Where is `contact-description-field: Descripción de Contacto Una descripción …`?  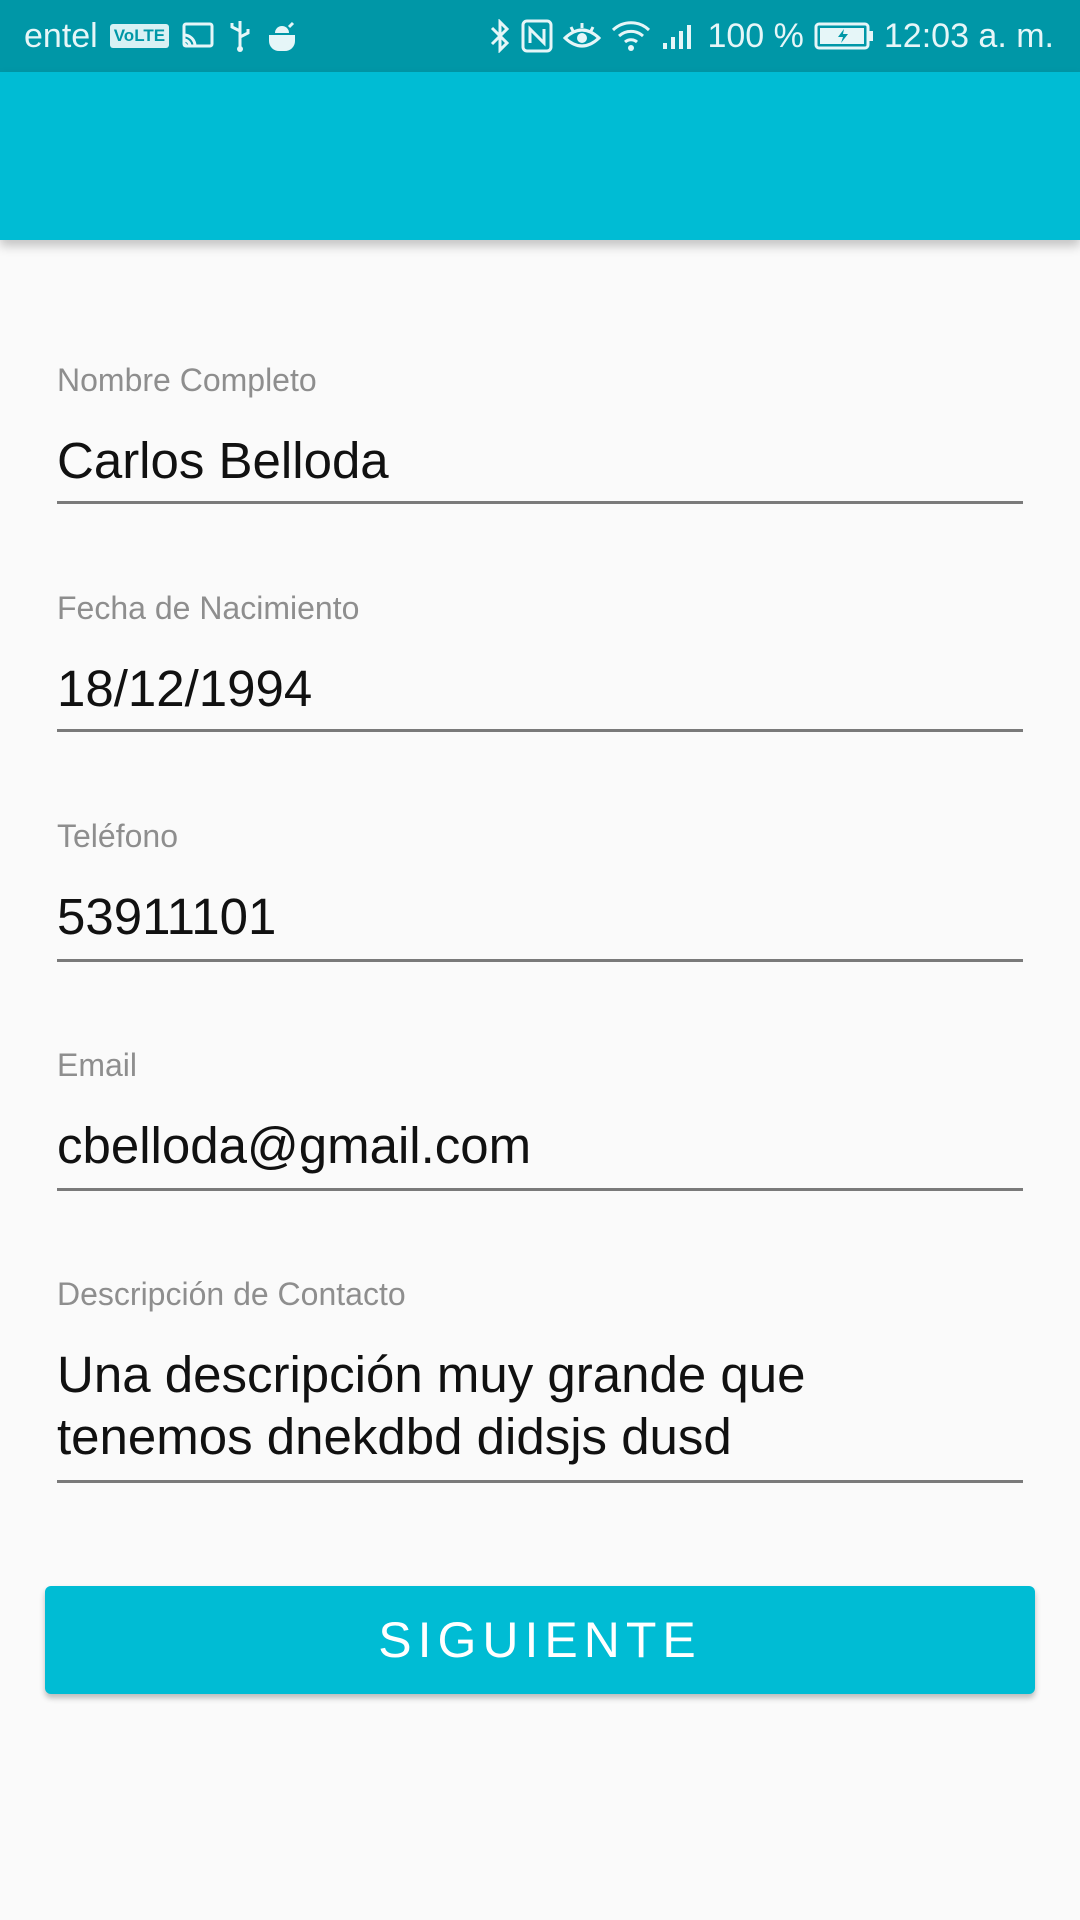
contact-description-field: Descripción de Contacto Una descripción … is located at coordinates (540, 1380).